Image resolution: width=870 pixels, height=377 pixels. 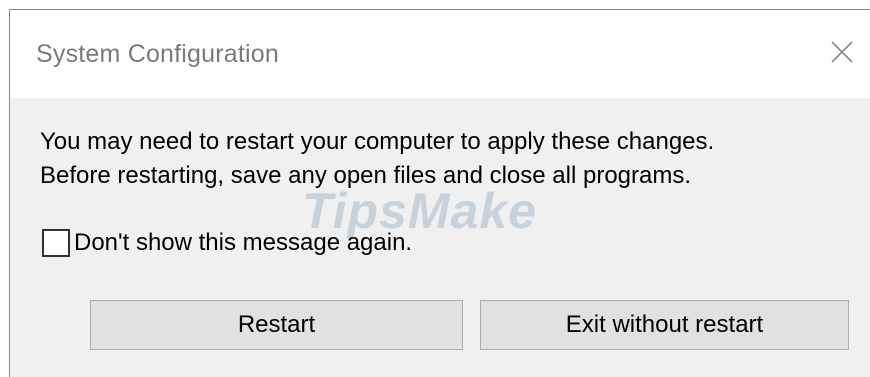 What do you see at coordinates (158, 54) in the screenshot?
I see `window-title: System Configuration` at bounding box center [158, 54].